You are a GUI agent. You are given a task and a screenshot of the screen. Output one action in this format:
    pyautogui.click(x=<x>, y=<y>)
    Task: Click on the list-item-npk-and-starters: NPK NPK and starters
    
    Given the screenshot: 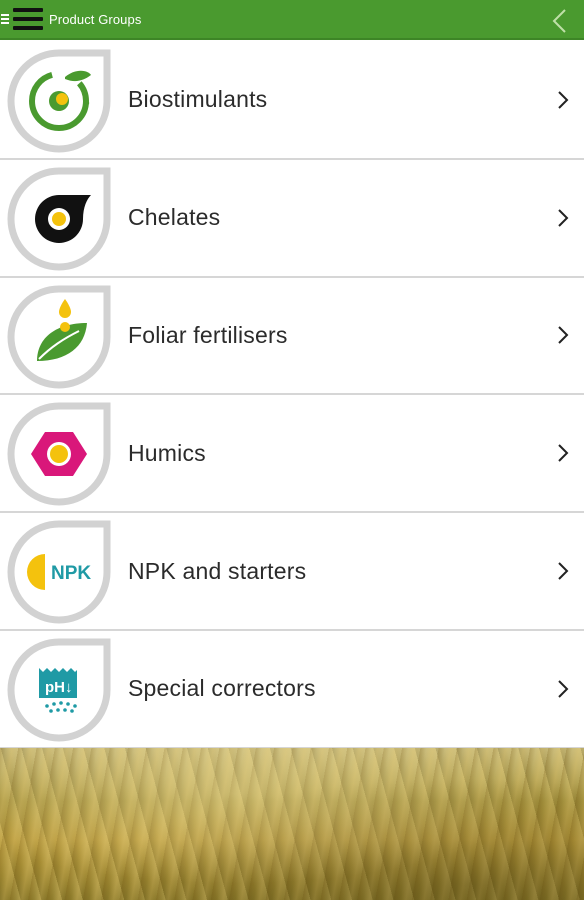 What is the action you would take?
    pyautogui.click(x=292, y=572)
    